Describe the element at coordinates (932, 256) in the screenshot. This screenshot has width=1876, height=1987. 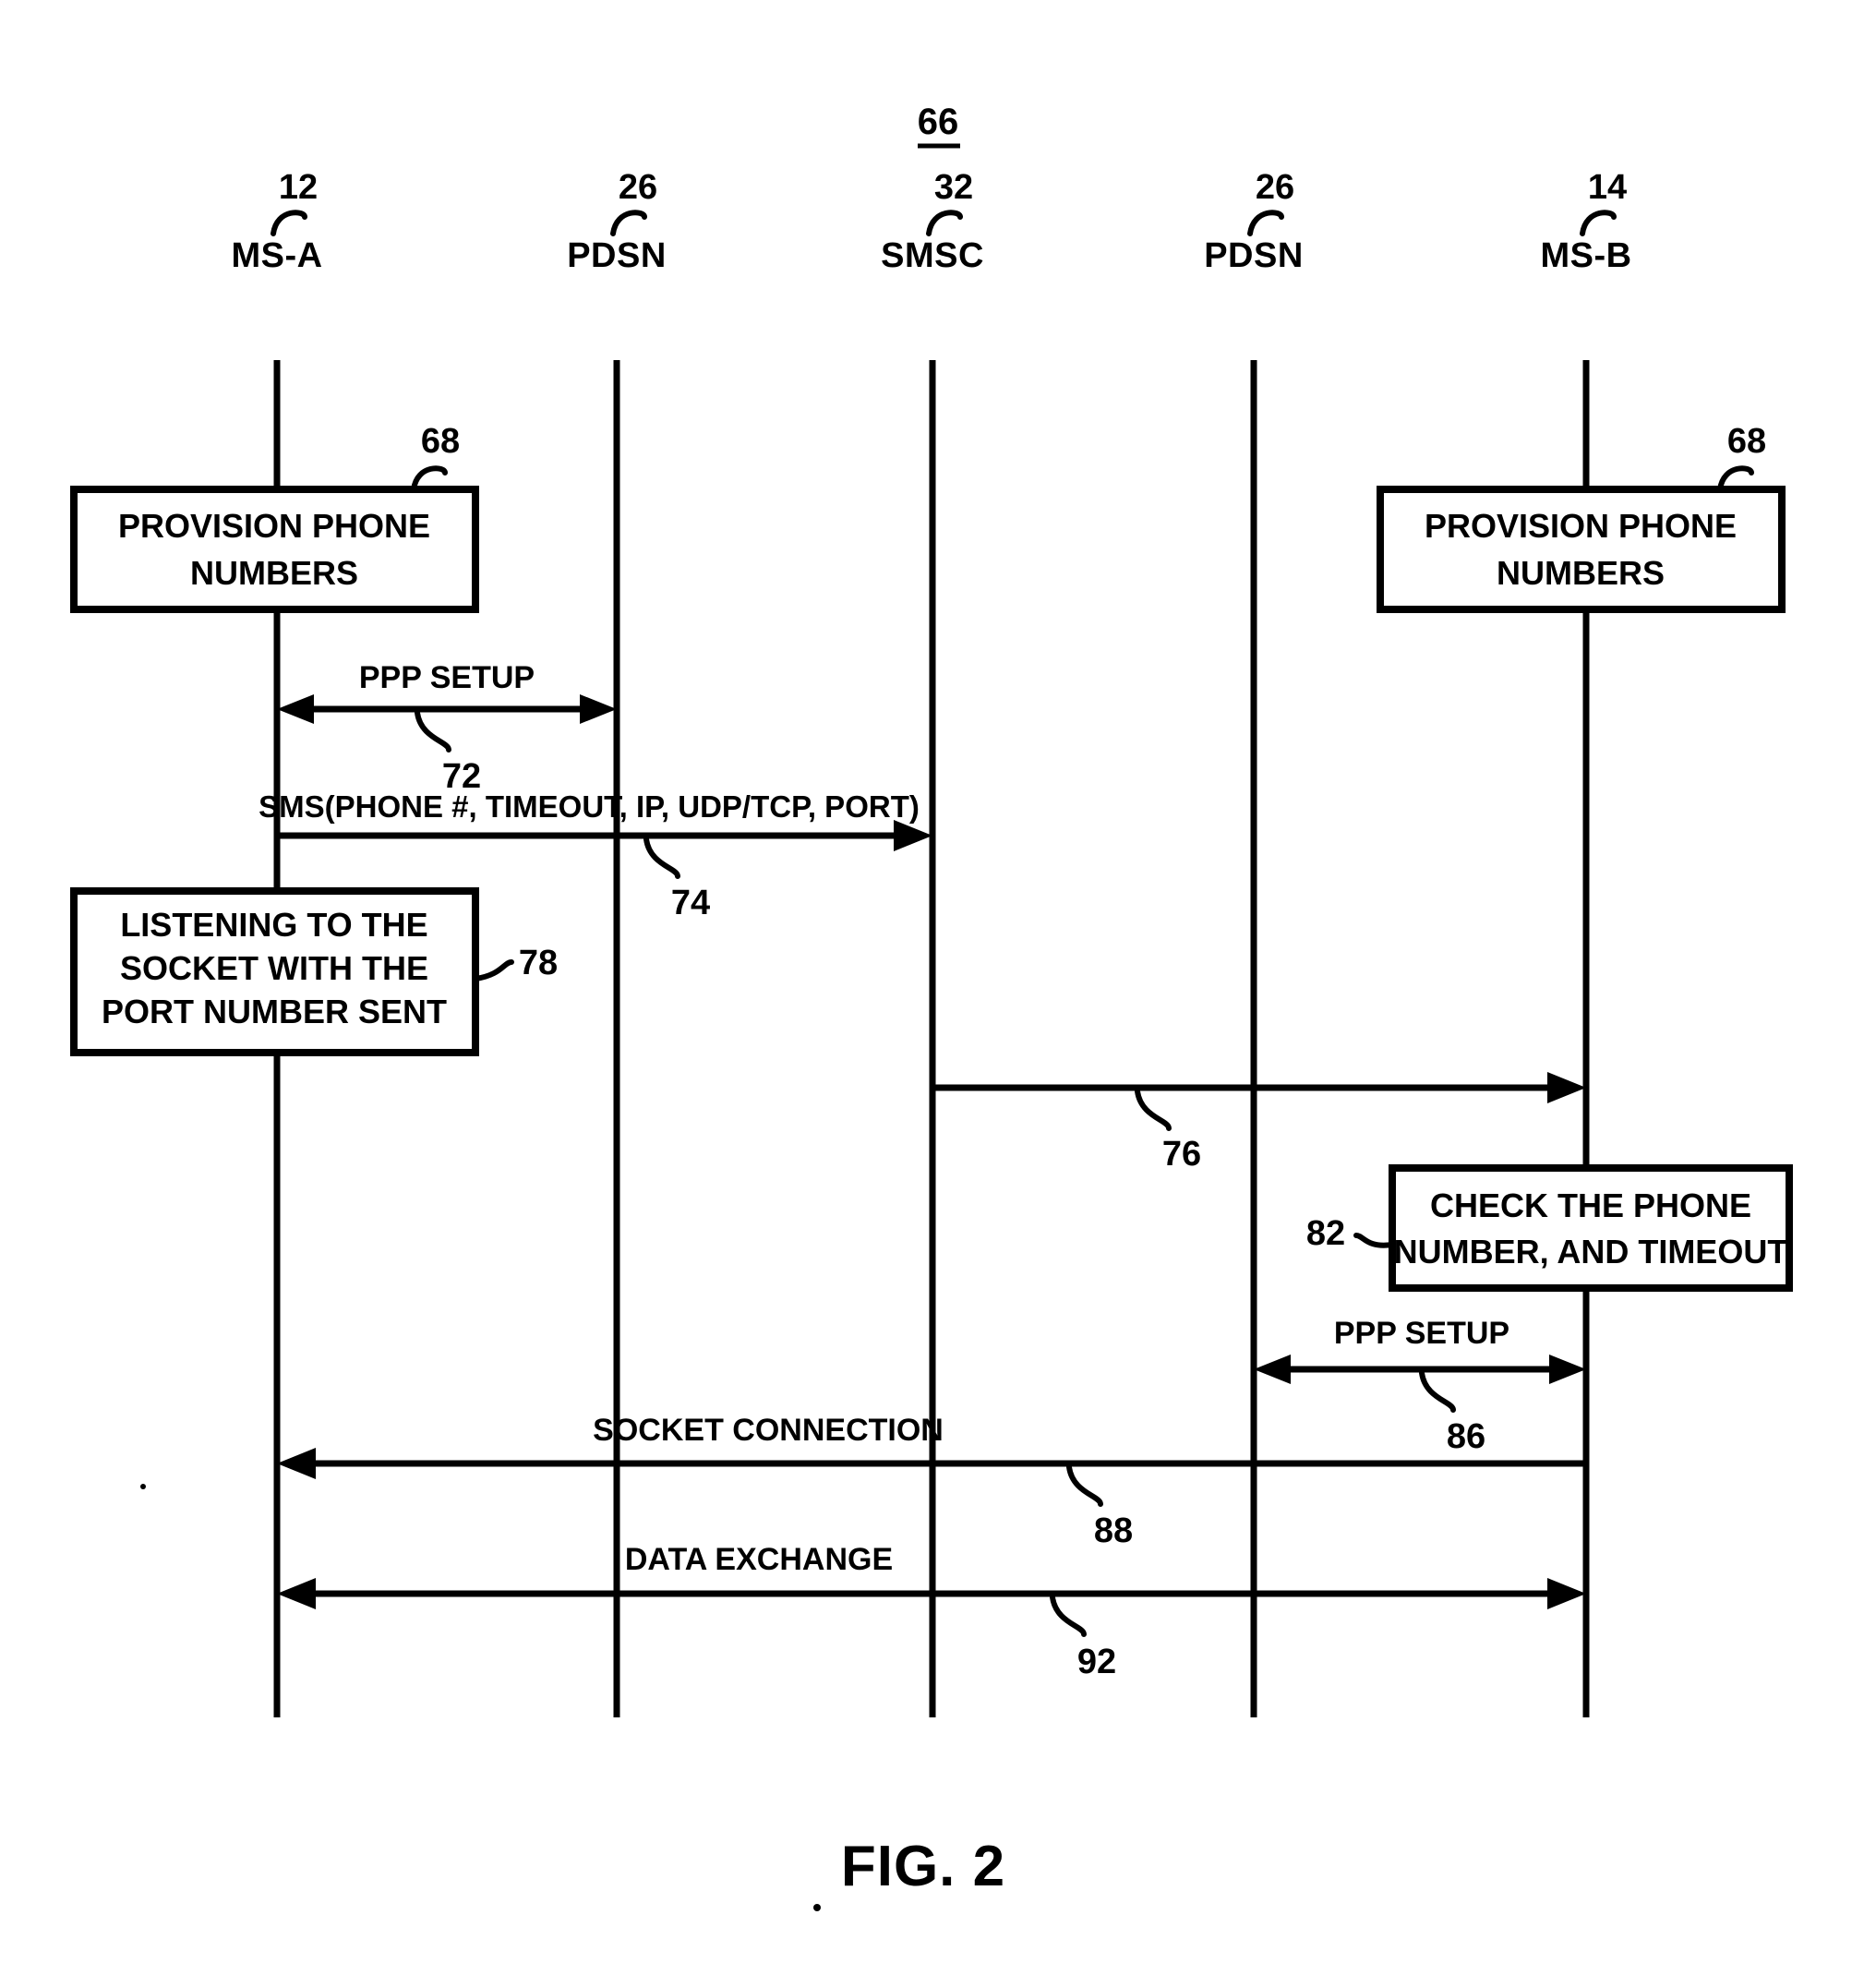
I see `lifeline-label-smsc: SMSC` at that location.